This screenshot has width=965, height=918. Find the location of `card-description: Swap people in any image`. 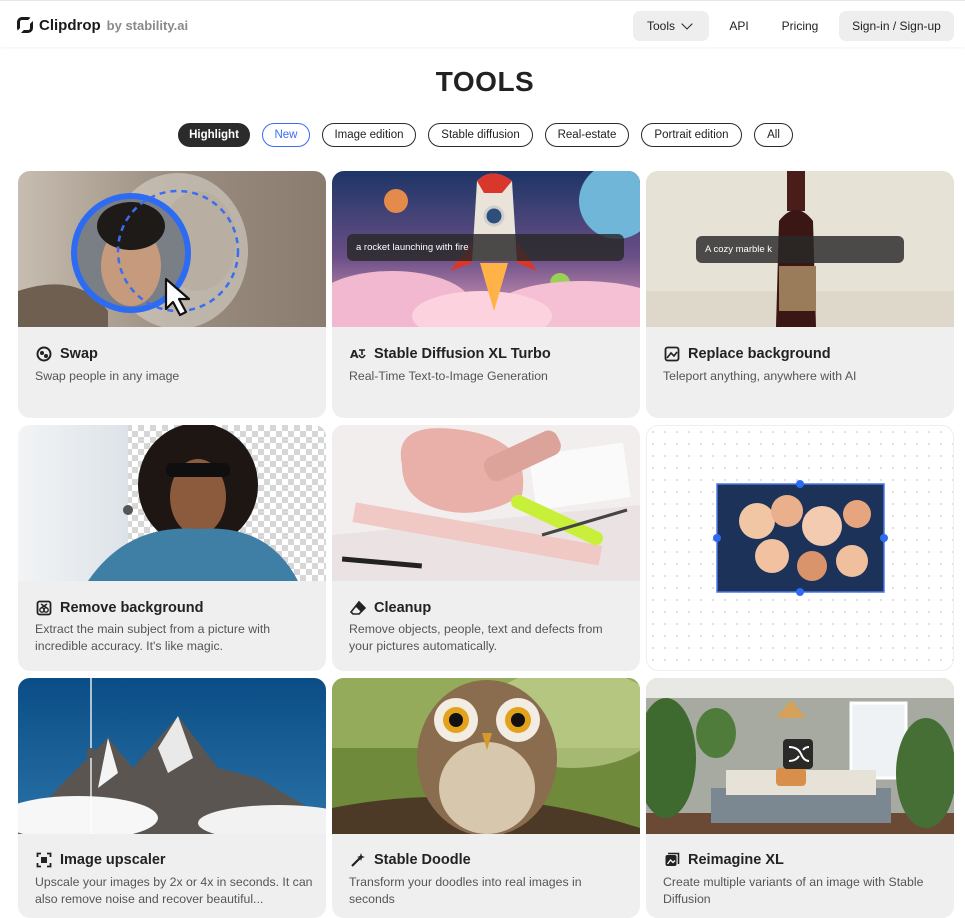

card-description: Swap people in any image is located at coordinates (107, 376).